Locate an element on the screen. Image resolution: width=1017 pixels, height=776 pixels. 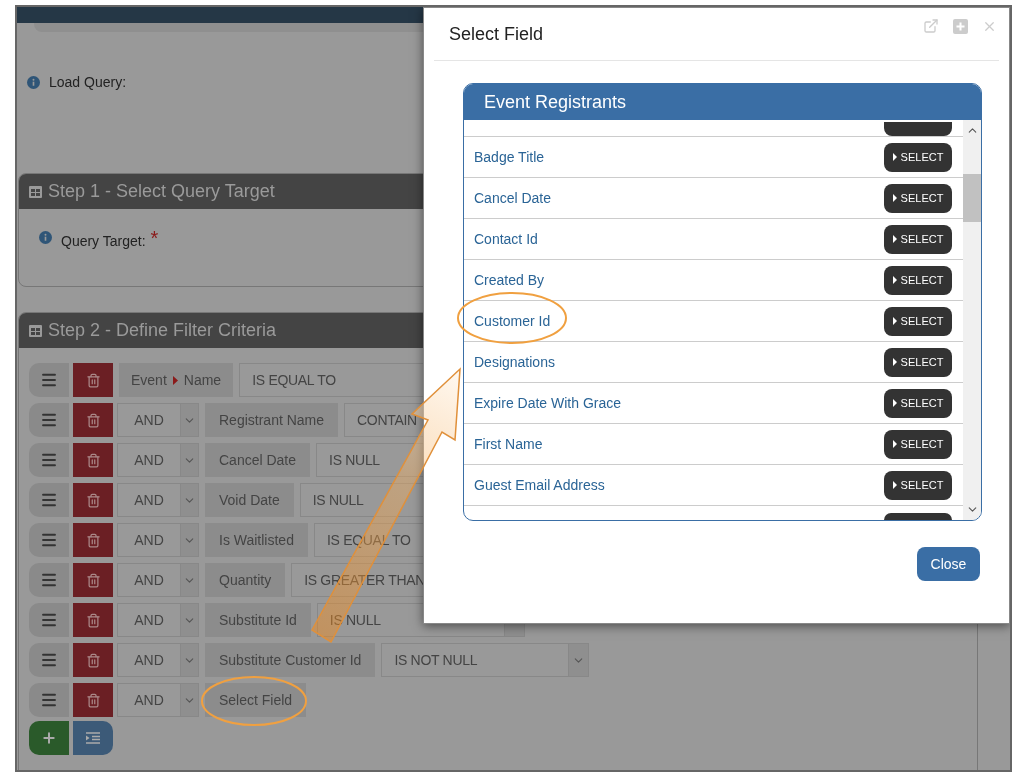
field-name: Cancel Date is located at coordinates (513, 198).